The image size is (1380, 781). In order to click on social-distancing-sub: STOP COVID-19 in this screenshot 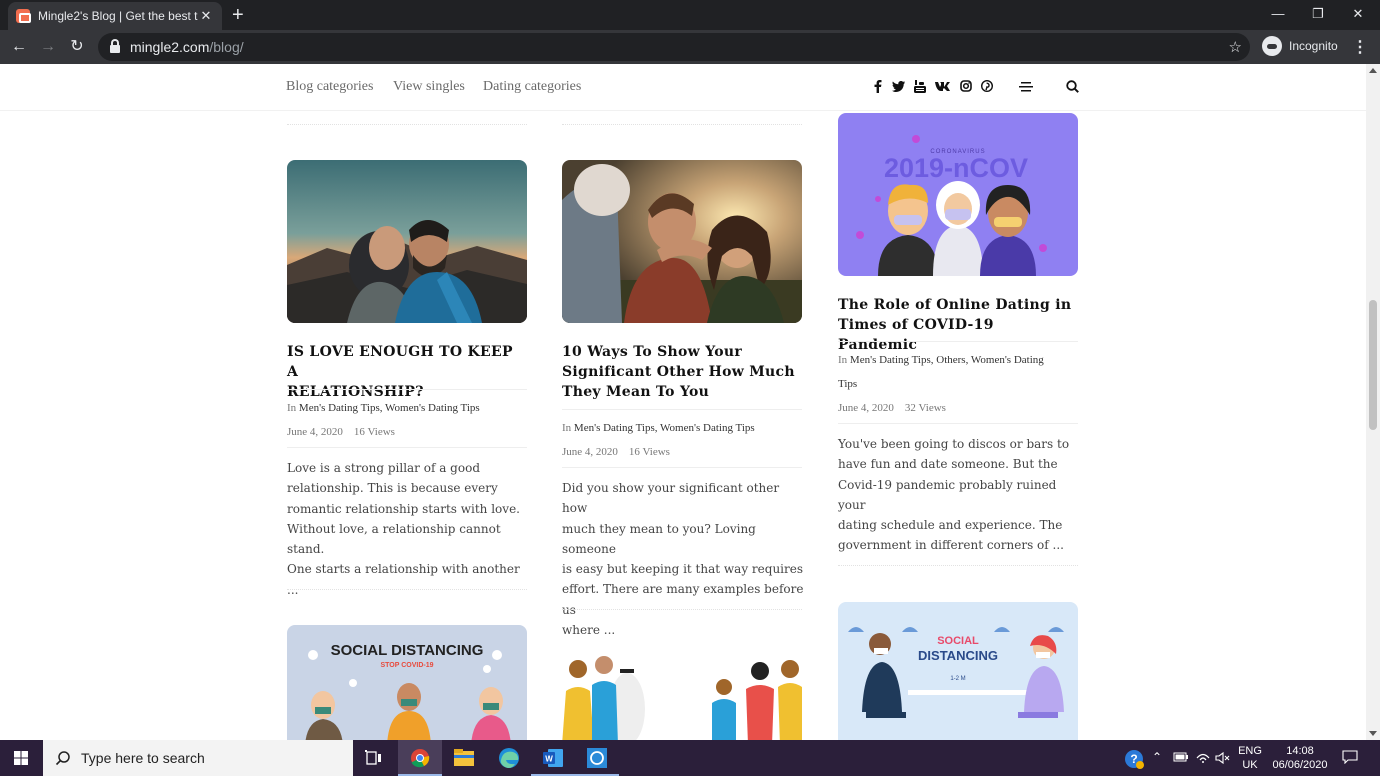, I will do `click(406, 665)`.